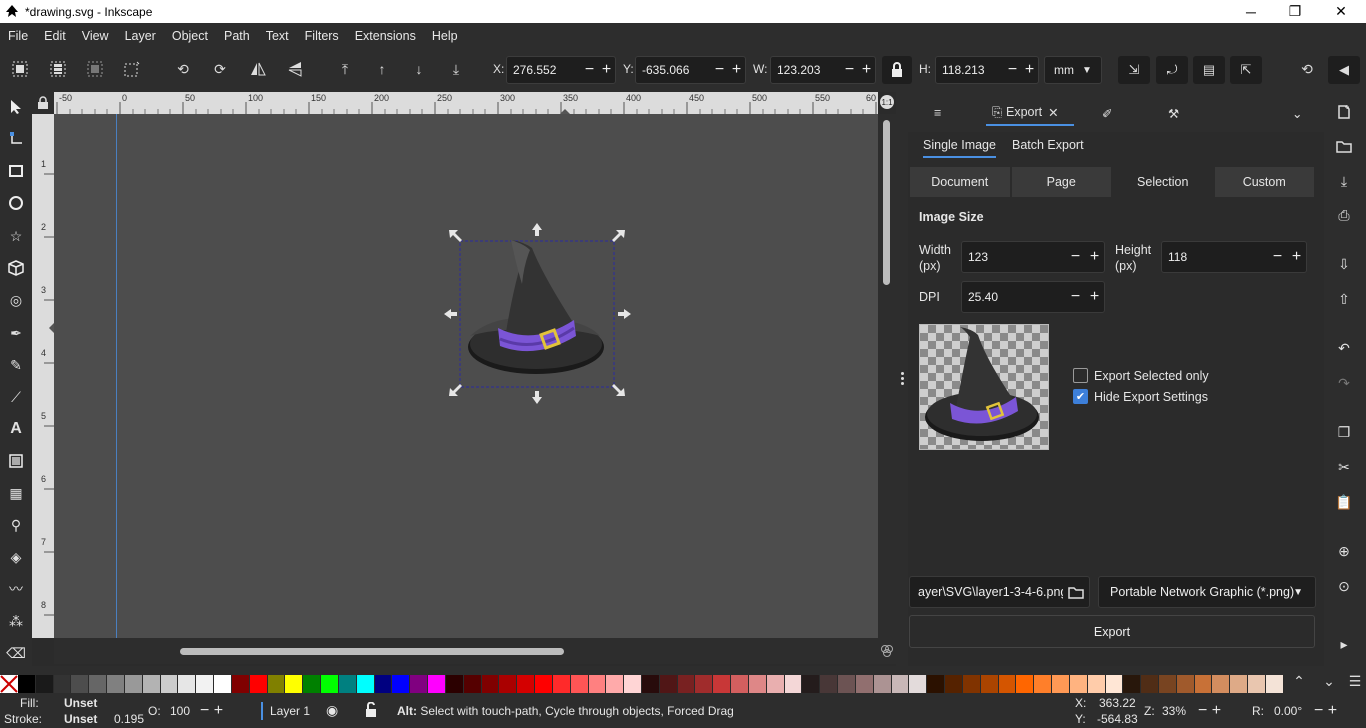 Image resolution: width=1366 pixels, height=728 pixels. What do you see at coordinates (1344, 502) in the screenshot?
I see `paste-icon: 📋` at bounding box center [1344, 502].